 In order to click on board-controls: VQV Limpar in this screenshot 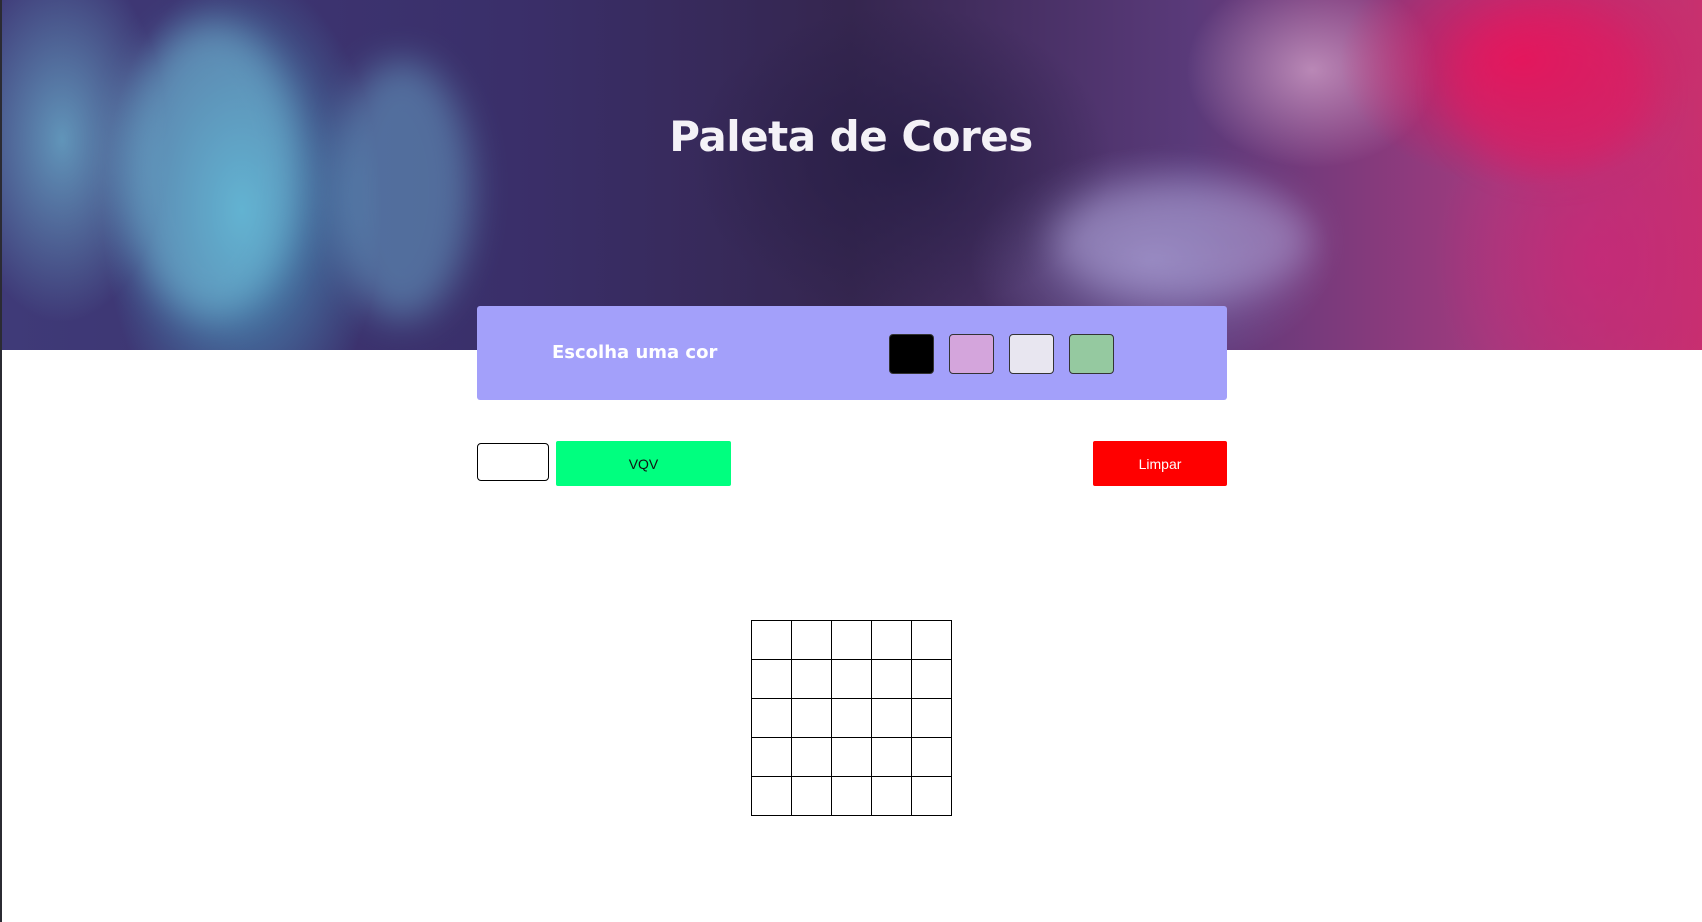, I will do `click(852, 463)`.